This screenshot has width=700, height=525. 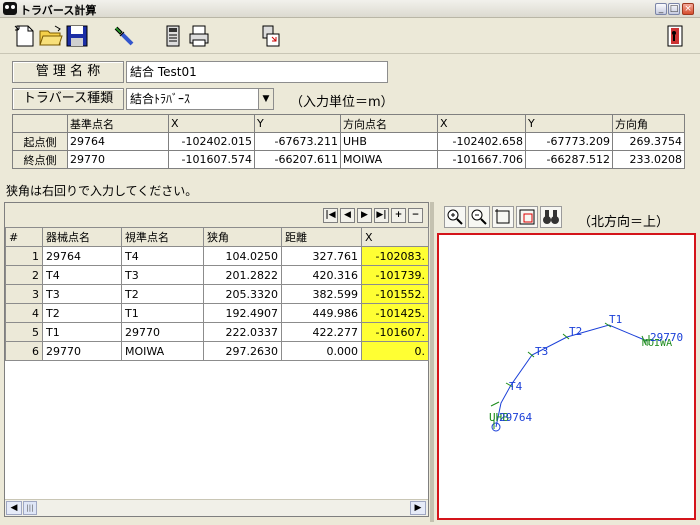 I want to click on nav-first-button: |◀, so click(x=330, y=215).